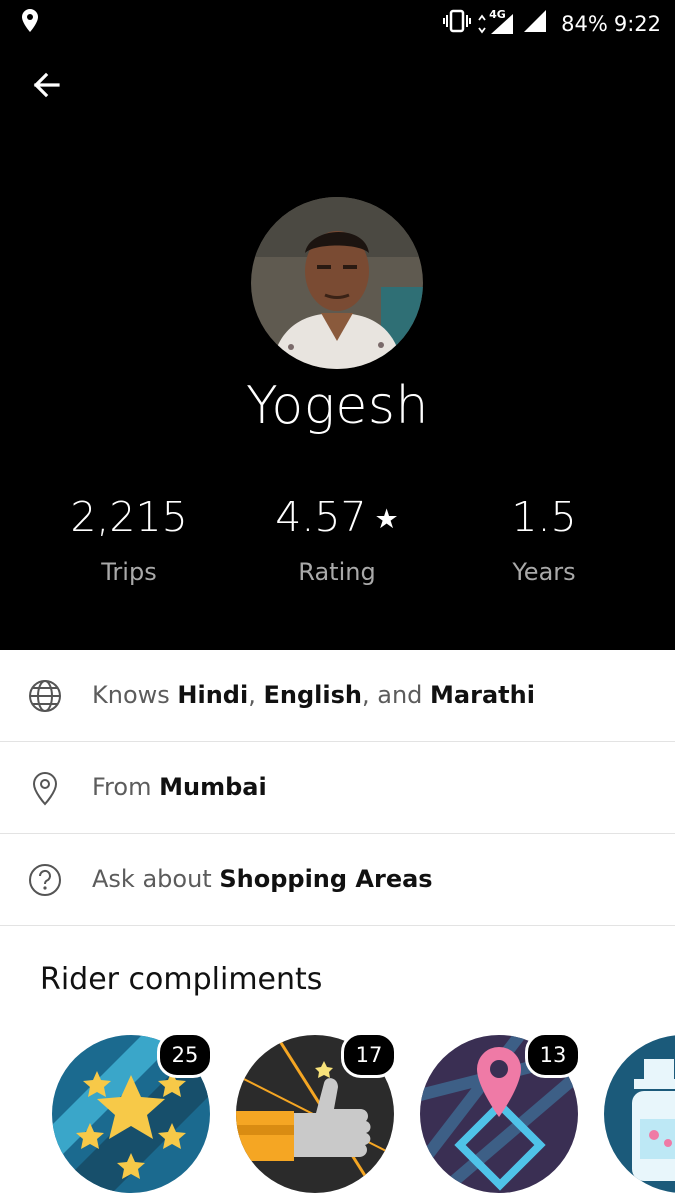 This screenshot has height=1200, width=675. I want to click on compliment-clean-car, so click(639, 1114).